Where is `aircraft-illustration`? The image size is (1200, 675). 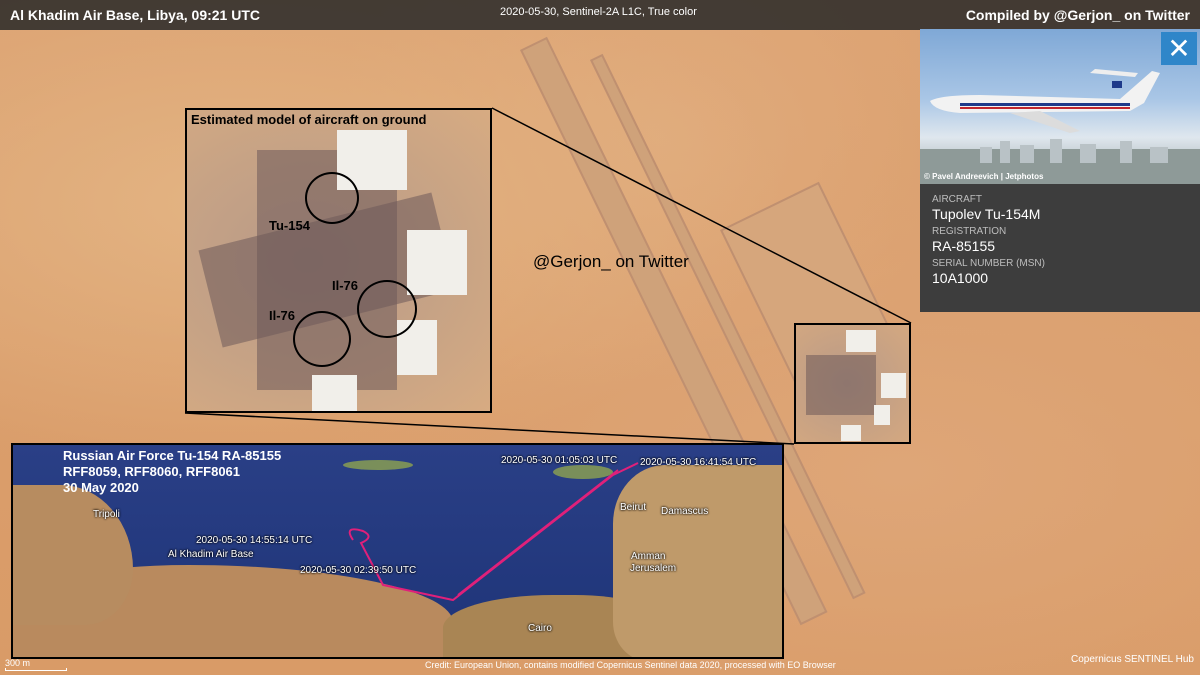 aircraft-illustration is located at coordinates (1060, 126).